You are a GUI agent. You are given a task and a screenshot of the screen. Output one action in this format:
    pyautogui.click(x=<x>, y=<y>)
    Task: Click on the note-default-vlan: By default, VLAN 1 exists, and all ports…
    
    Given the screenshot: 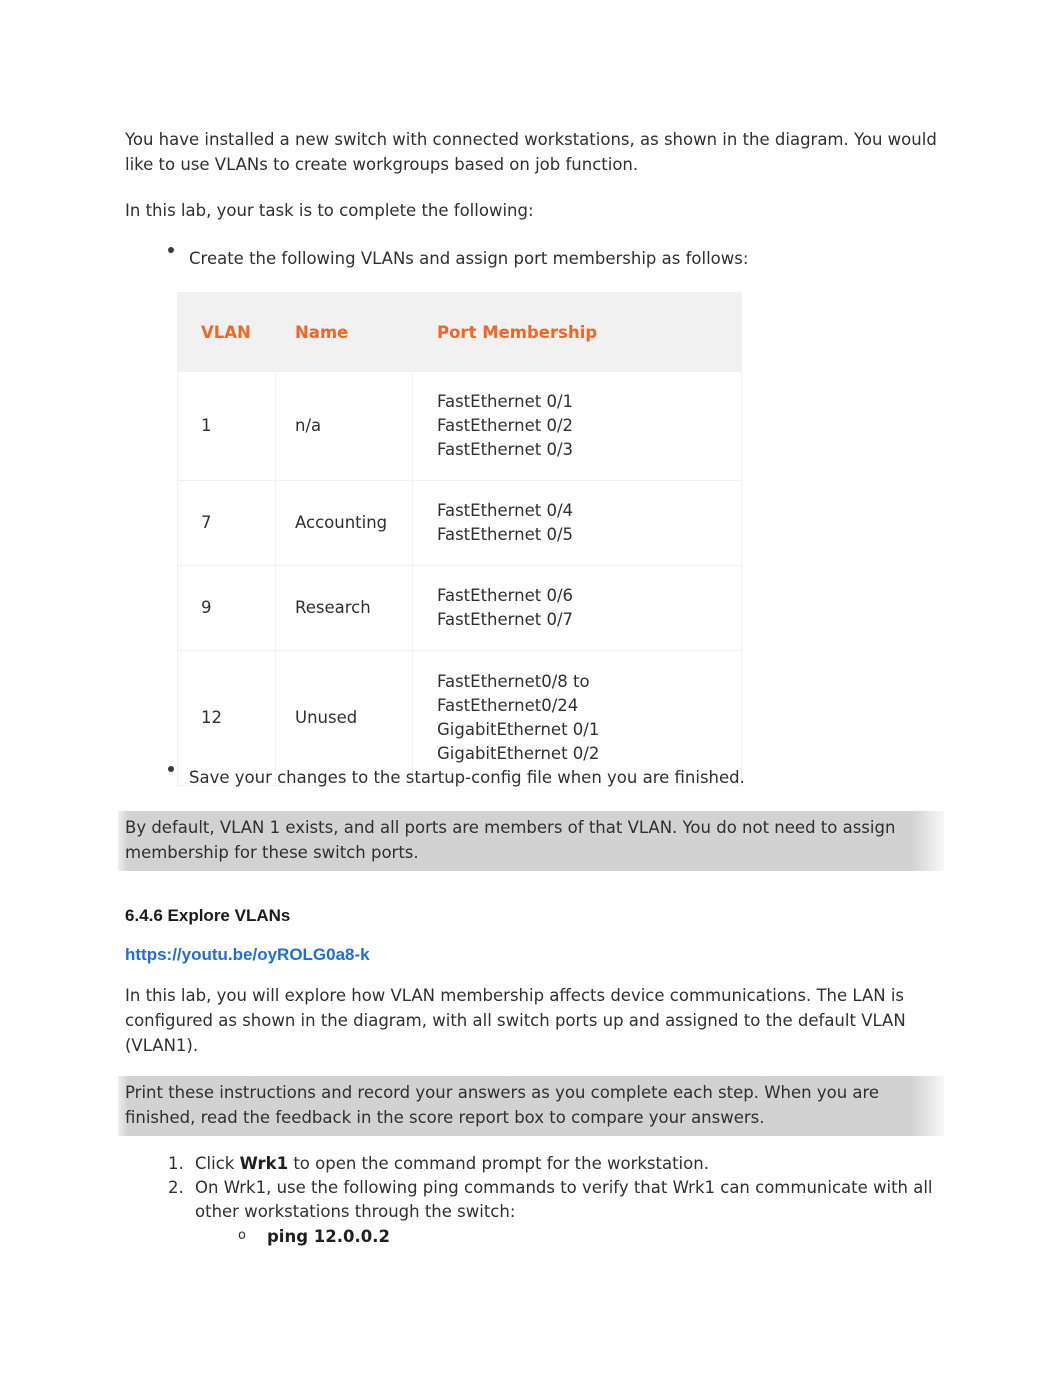 What is the action you would take?
    pyautogui.click(x=531, y=841)
    